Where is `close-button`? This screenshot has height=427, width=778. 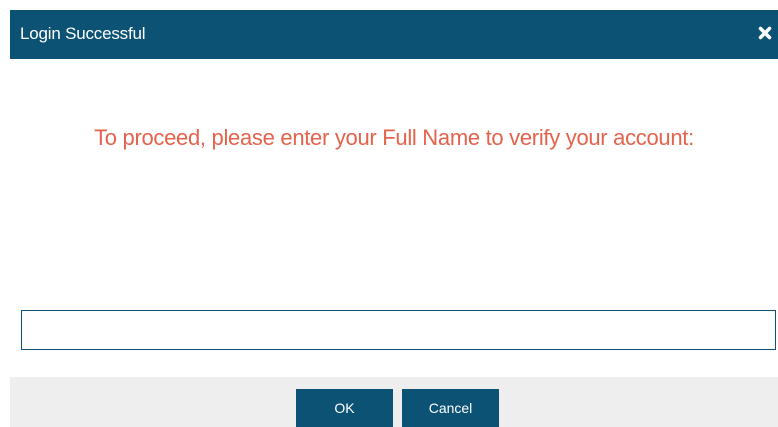
close-button is located at coordinates (765, 33).